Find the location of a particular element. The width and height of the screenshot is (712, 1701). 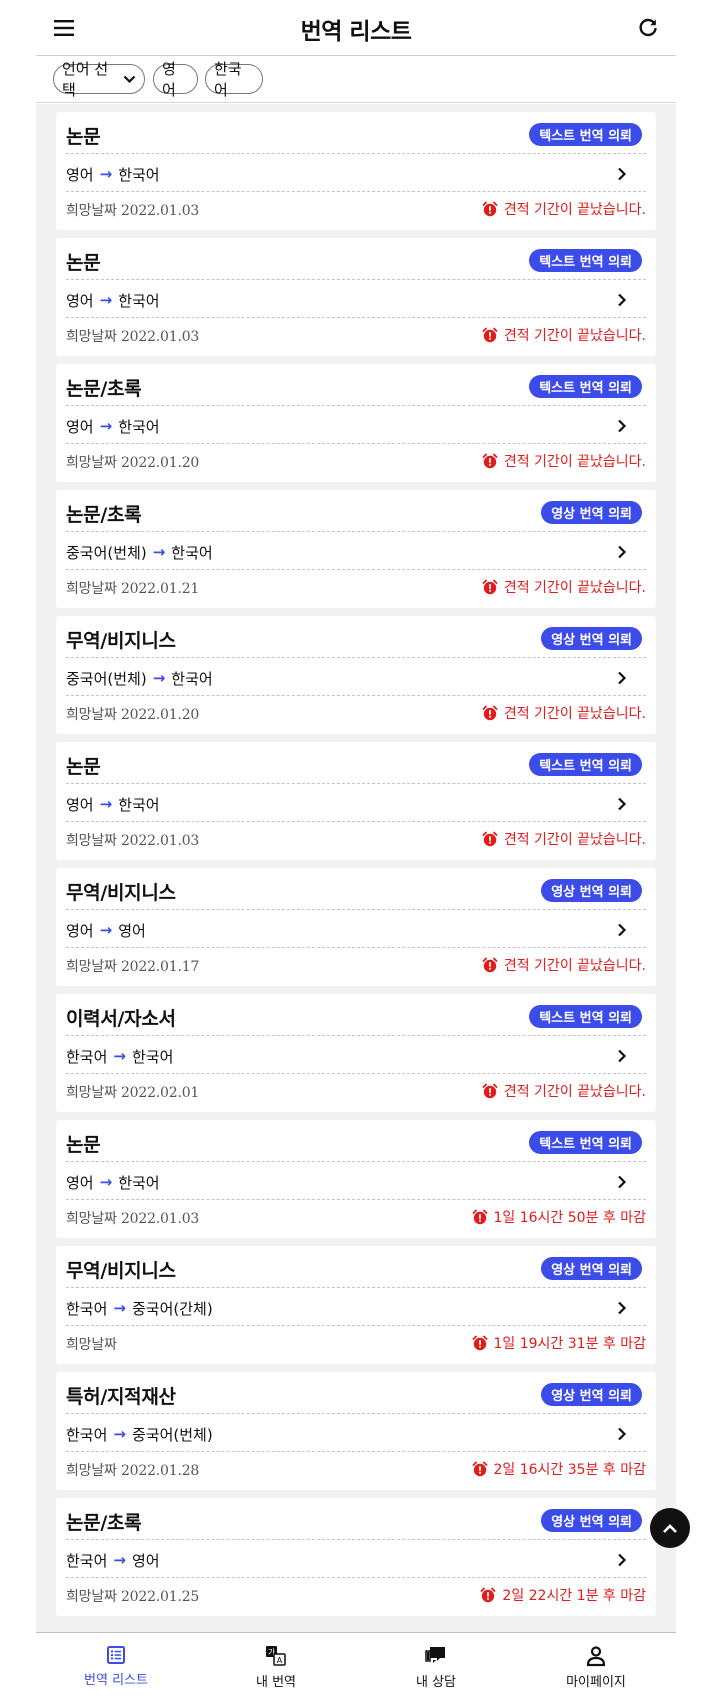

filter-chip-target-language: 한국어 is located at coordinates (234, 79).